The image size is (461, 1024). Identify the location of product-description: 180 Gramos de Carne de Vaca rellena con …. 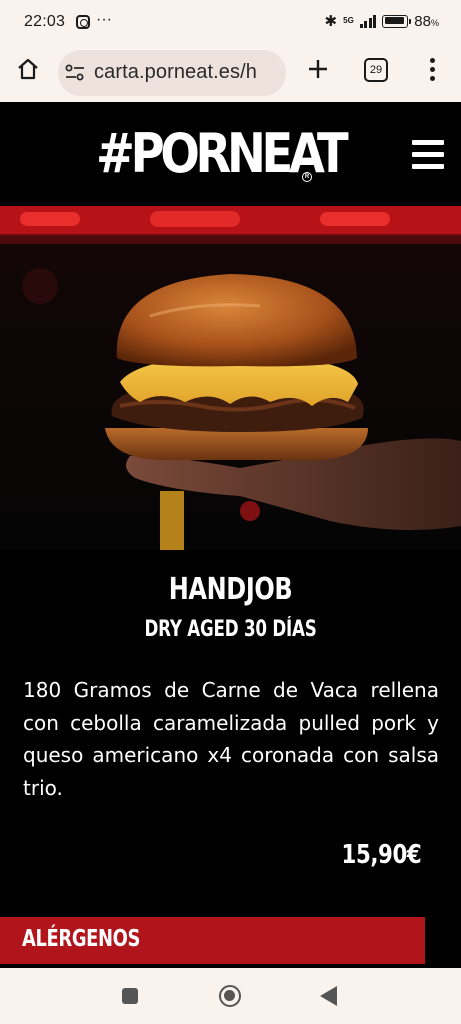
(231, 739).